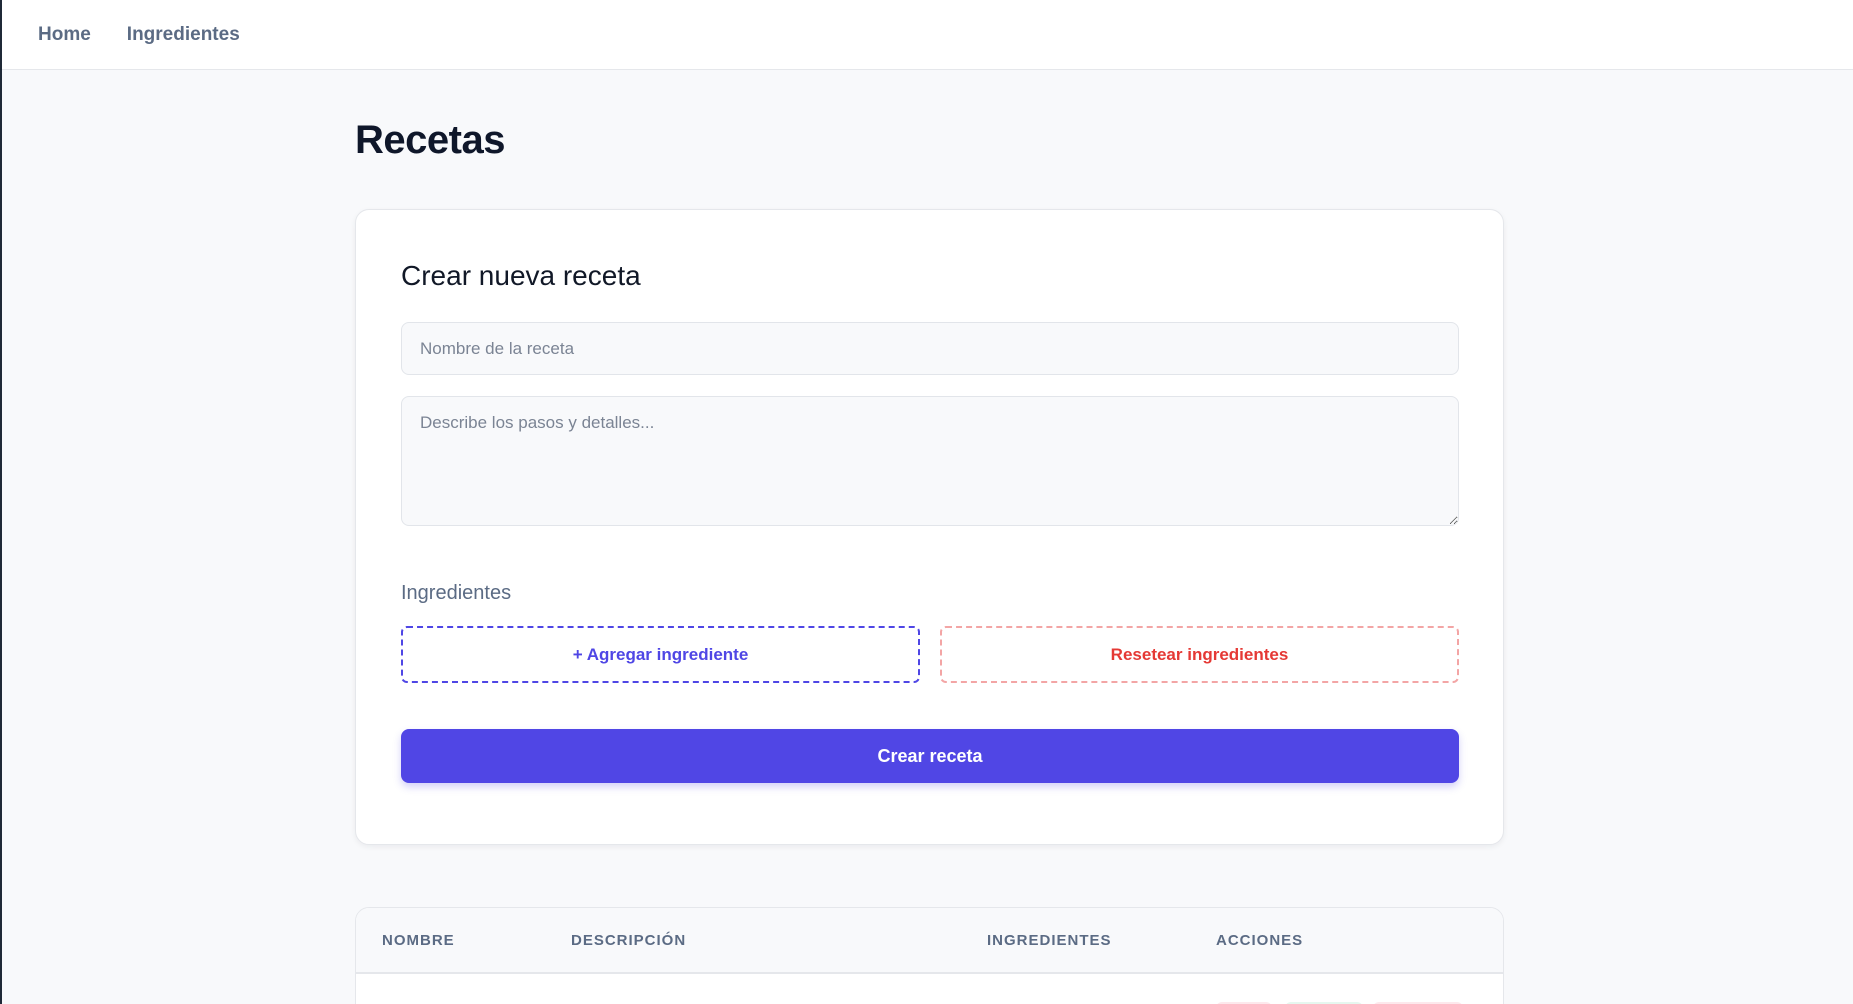  Describe the element at coordinates (930, 461) in the screenshot. I see `recipe-description-textarea` at that location.